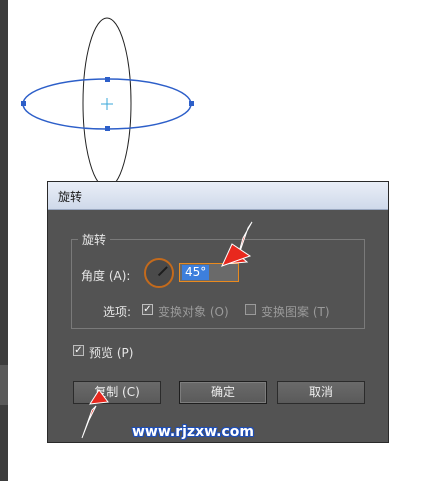 The image size is (448, 481). What do you see at coordinates (196, 272) in the screenshot?
I see `angle-input-value: 45°` at bounding box center [196, 272].